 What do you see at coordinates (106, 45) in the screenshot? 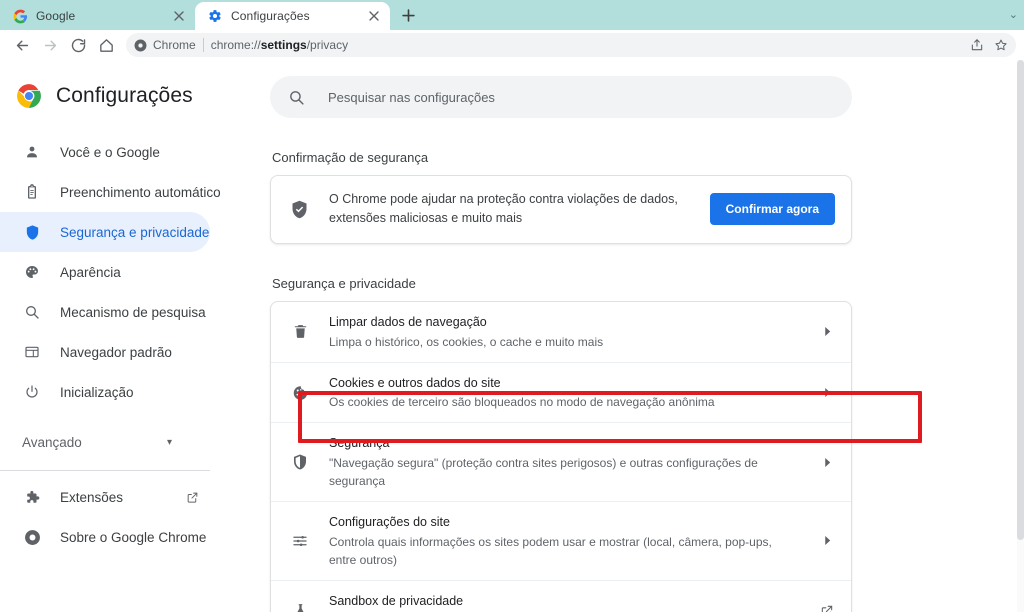
I see `home-button` at bounding box center [106, 45].